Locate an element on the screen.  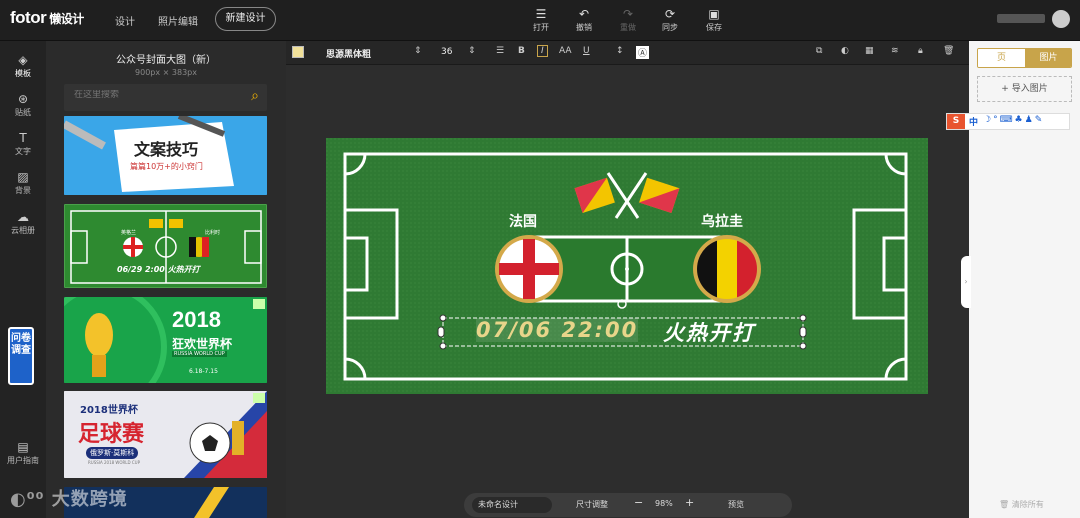
nav-design: 设计 is located at coordinates (125, 20).